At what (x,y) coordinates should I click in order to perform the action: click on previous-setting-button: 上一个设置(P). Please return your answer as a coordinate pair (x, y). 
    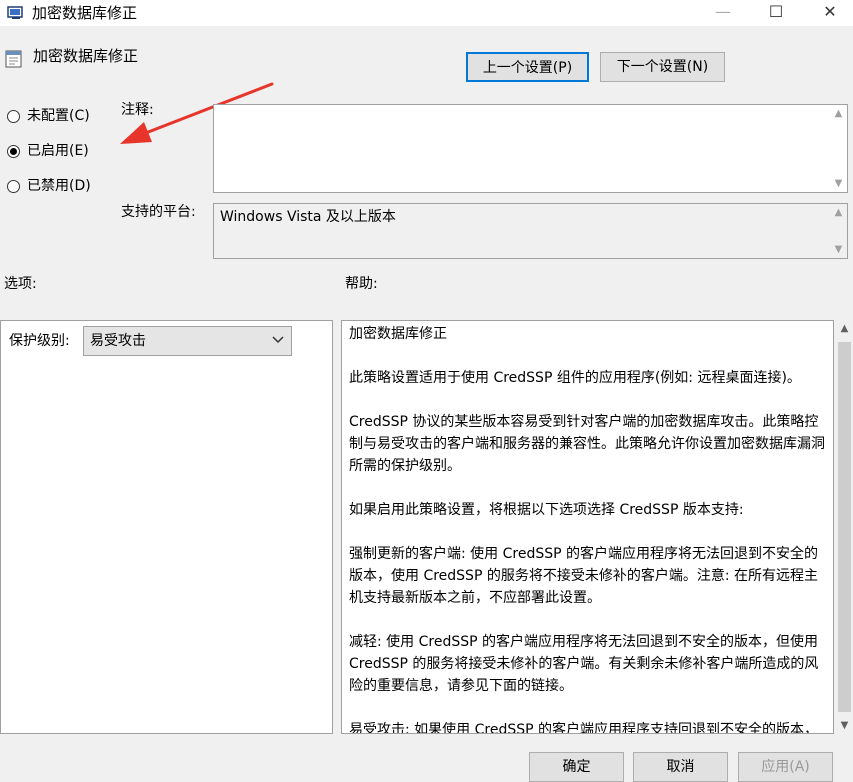
    Looking at the image, I should click on (527, 67).